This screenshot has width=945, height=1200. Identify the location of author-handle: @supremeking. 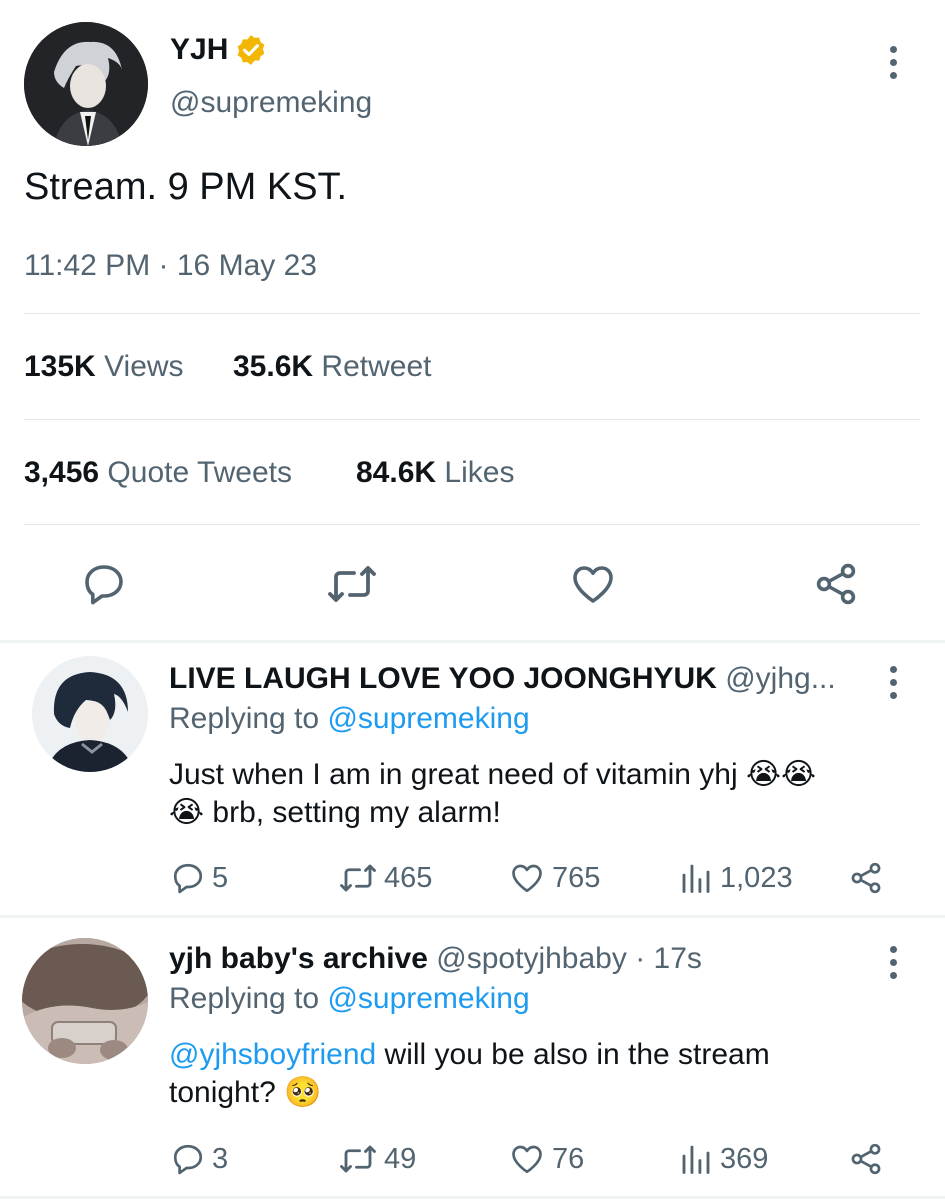
(271, 103).